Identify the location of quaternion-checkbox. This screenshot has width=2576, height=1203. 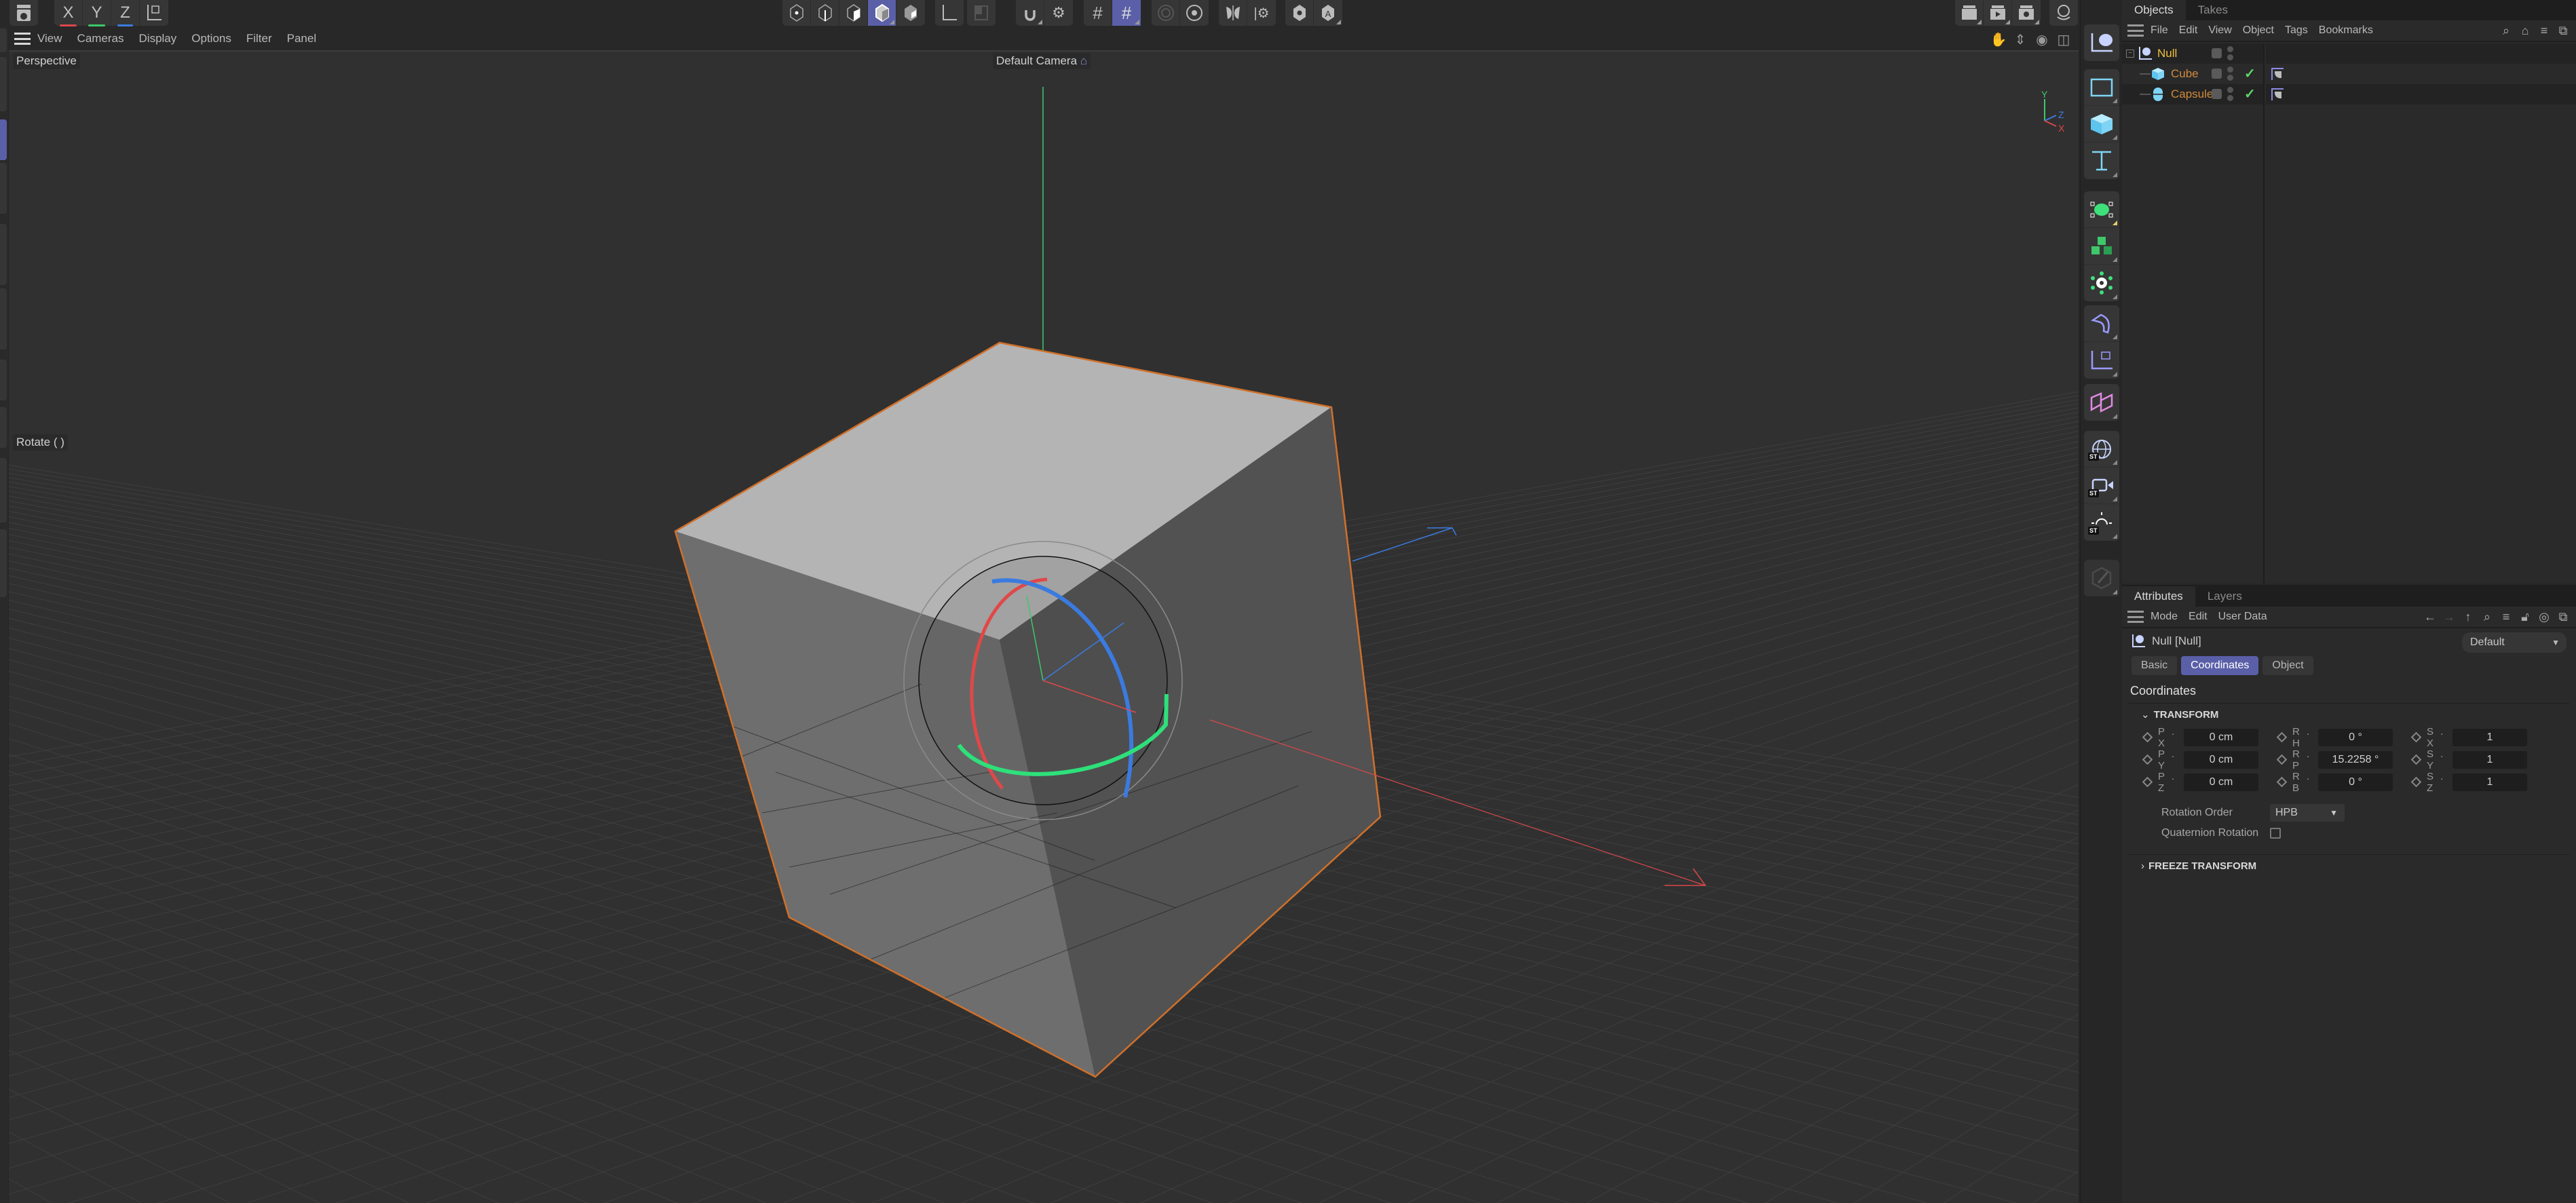
(2275, 833).